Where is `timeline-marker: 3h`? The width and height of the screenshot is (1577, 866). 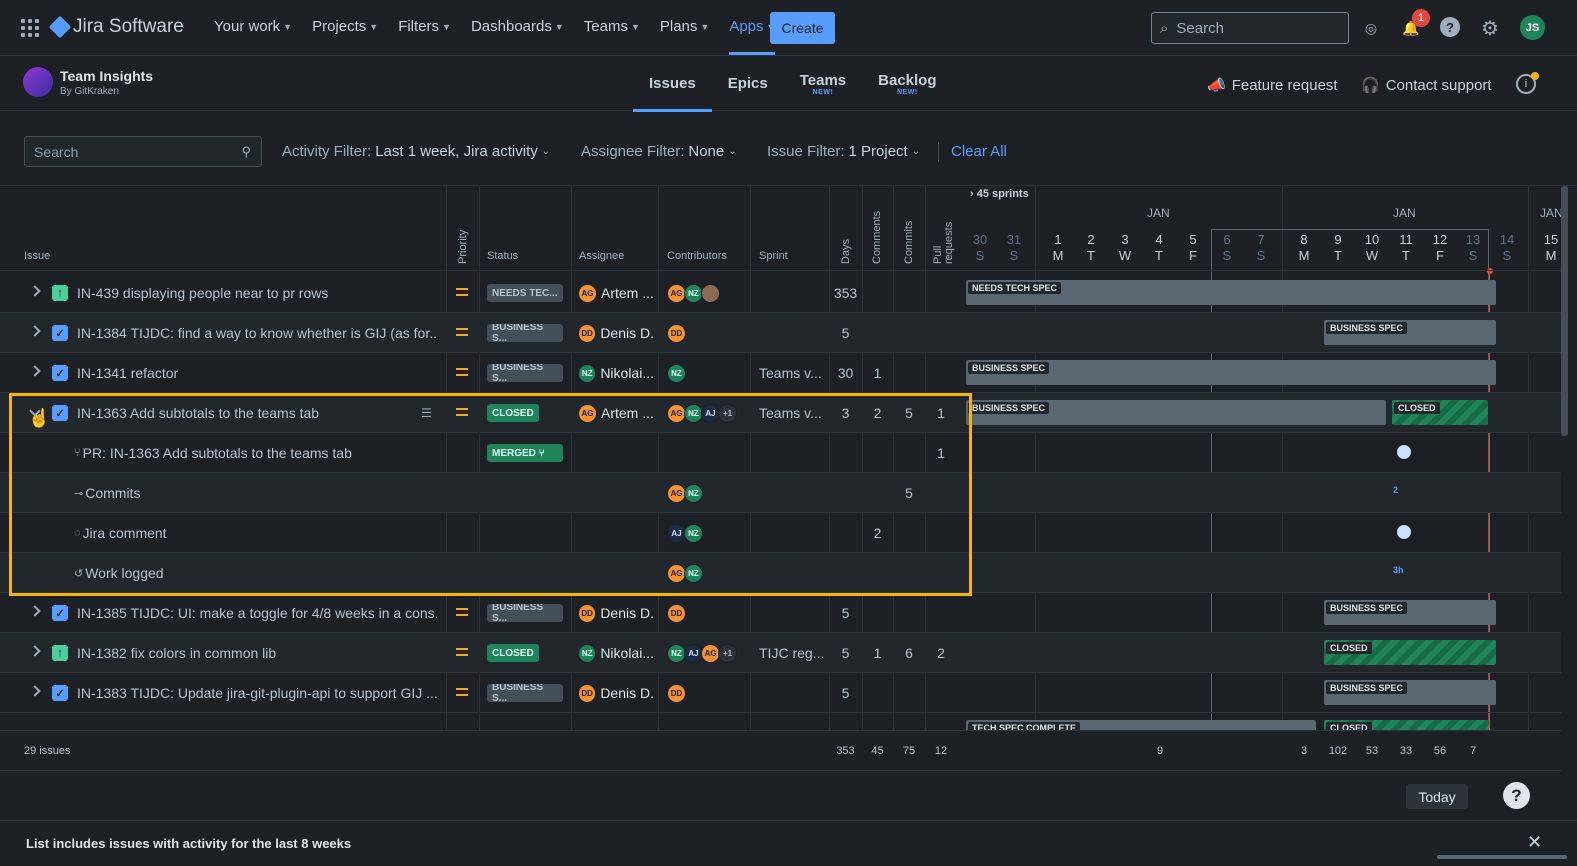
timeline-marker: 3h is located at coordinates (1398, 570).